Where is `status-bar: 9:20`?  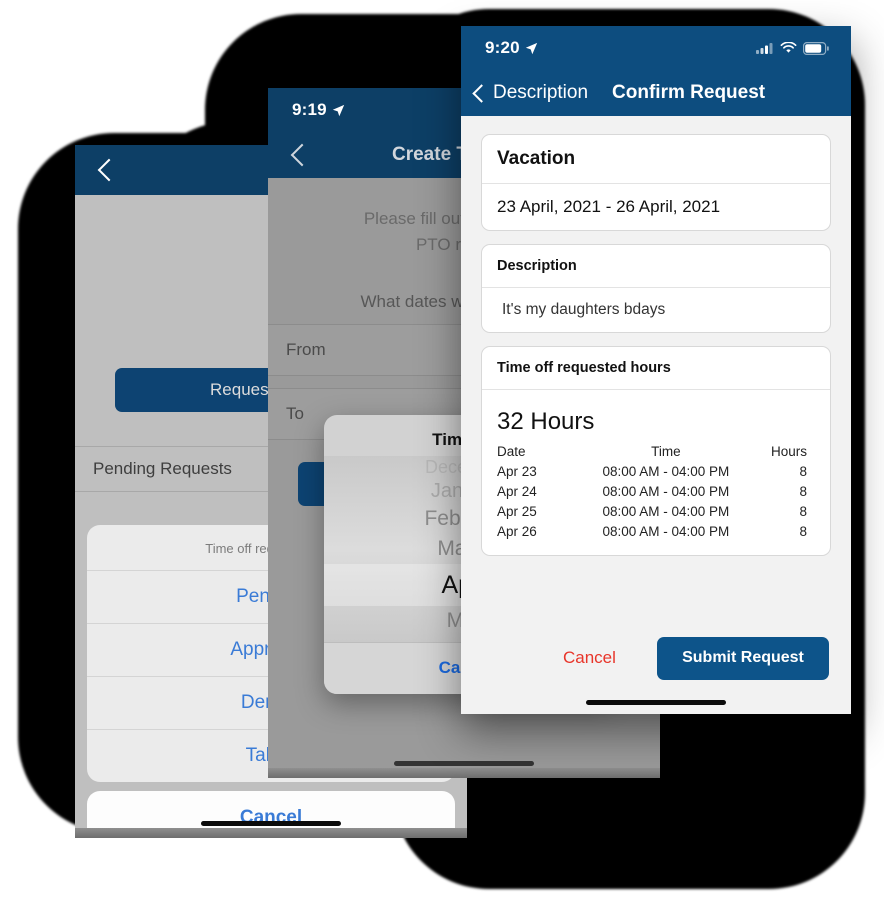 status-bar: 9:20 is located at coordinates (656, 48).